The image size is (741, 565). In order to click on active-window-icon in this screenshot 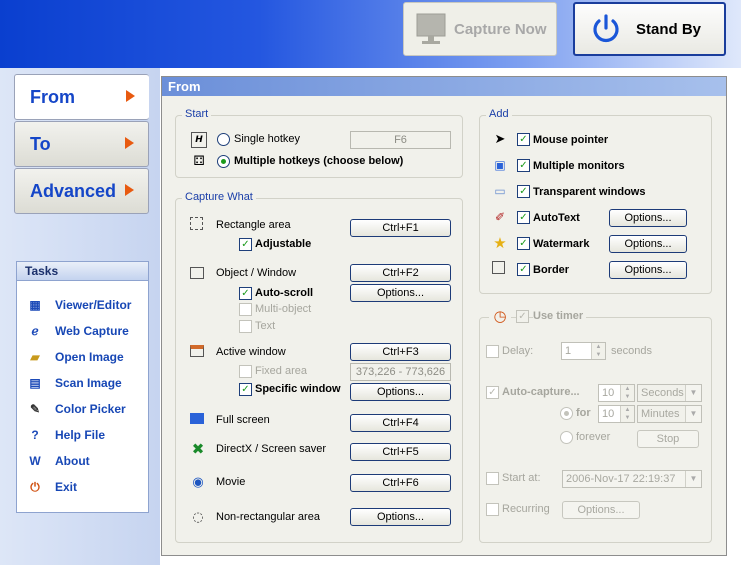, I will do `click(197, 351)`.